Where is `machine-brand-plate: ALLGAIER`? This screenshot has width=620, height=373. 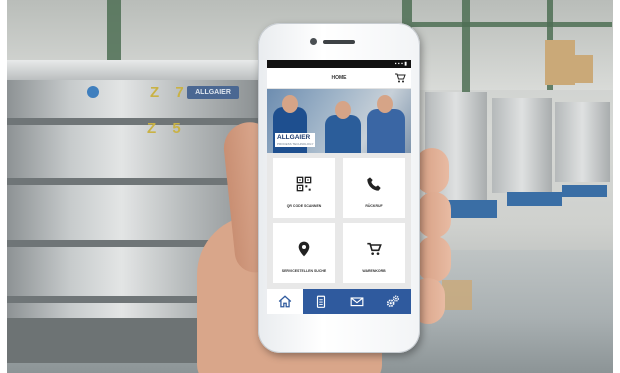
machine-brand-plate: ALLGAIER is located at coordinates (213, 92).